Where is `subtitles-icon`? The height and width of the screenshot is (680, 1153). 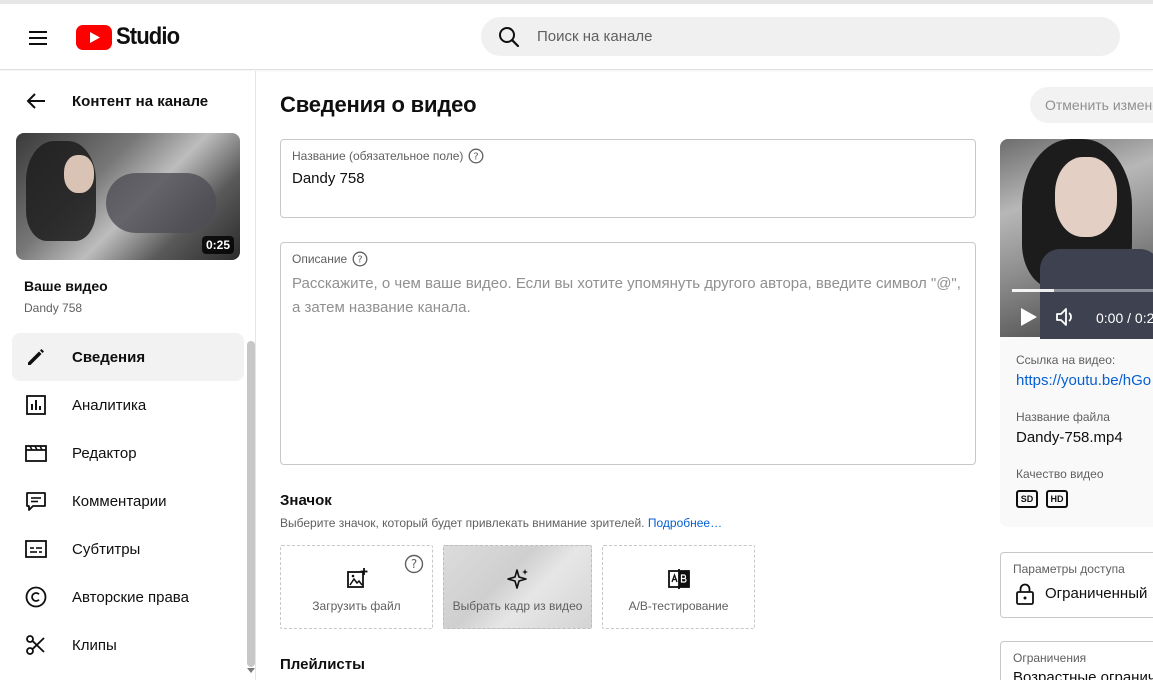
subtitles-icon is located at coordinates (36, 549).